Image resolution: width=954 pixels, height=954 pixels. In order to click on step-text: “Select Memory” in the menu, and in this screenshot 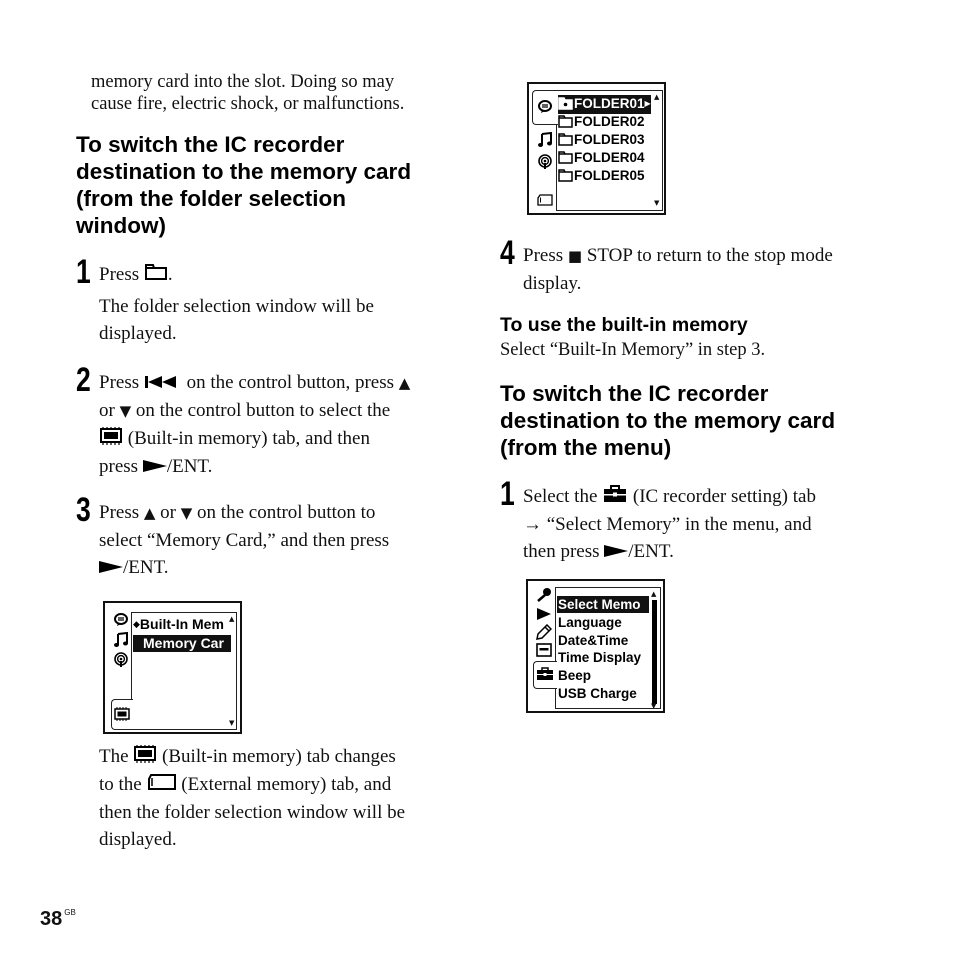, I will do `click(679, 525)`.